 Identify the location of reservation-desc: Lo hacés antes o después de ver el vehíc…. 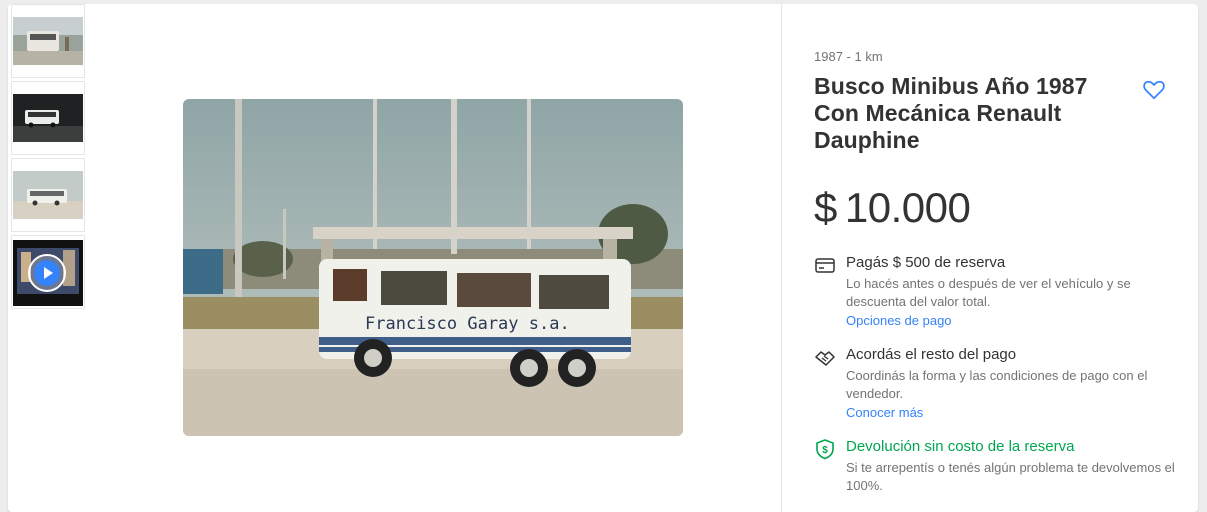
(988, 292).